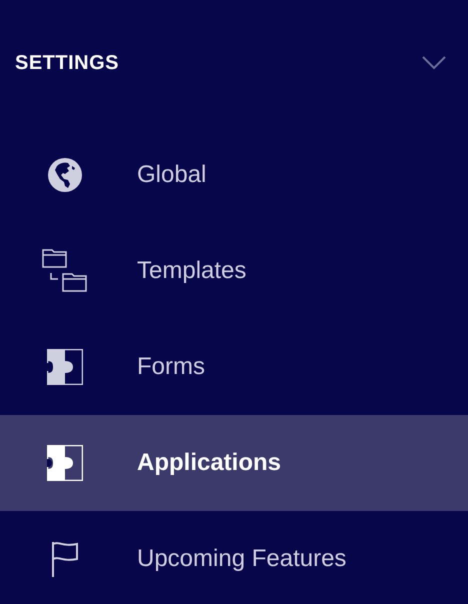 The image size is (468, 604). What do you see at coordinates (64, 559) in the screenshot?
I see `flag-icon` at bounding box center [64, 559].